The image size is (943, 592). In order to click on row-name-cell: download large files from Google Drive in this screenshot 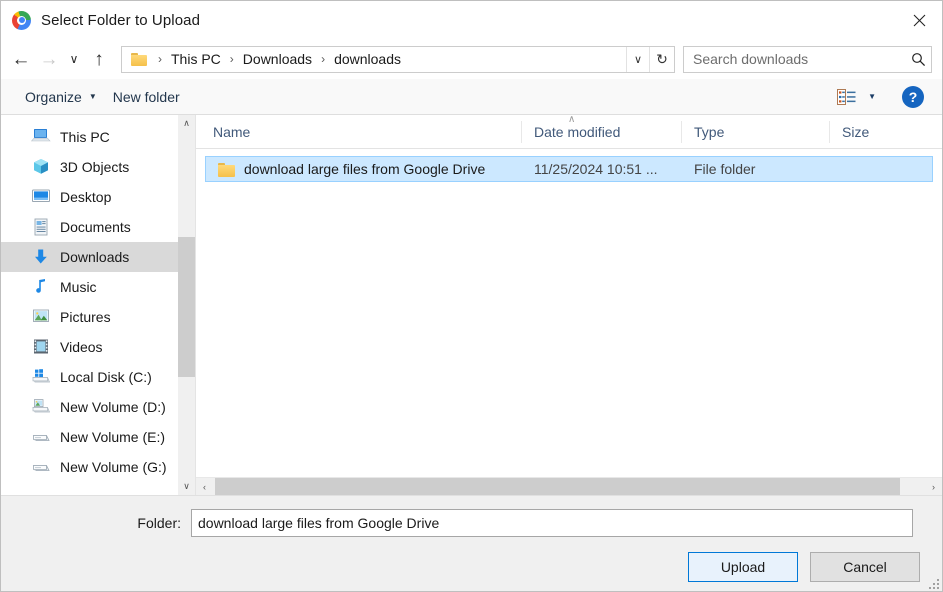, I will do `click(364, 169)`.